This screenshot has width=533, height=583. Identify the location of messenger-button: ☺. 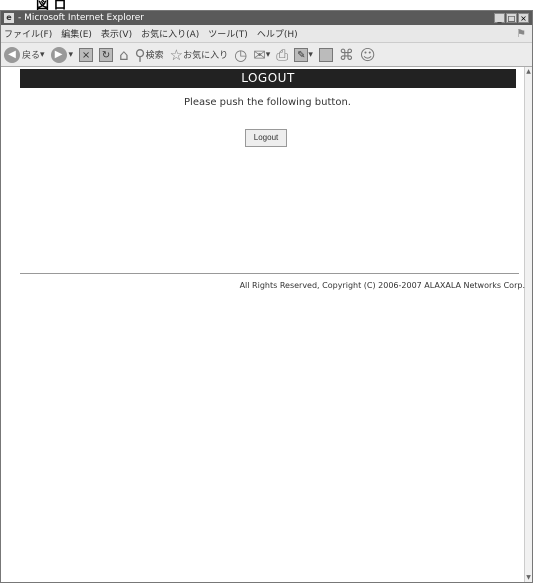
(368, 55).